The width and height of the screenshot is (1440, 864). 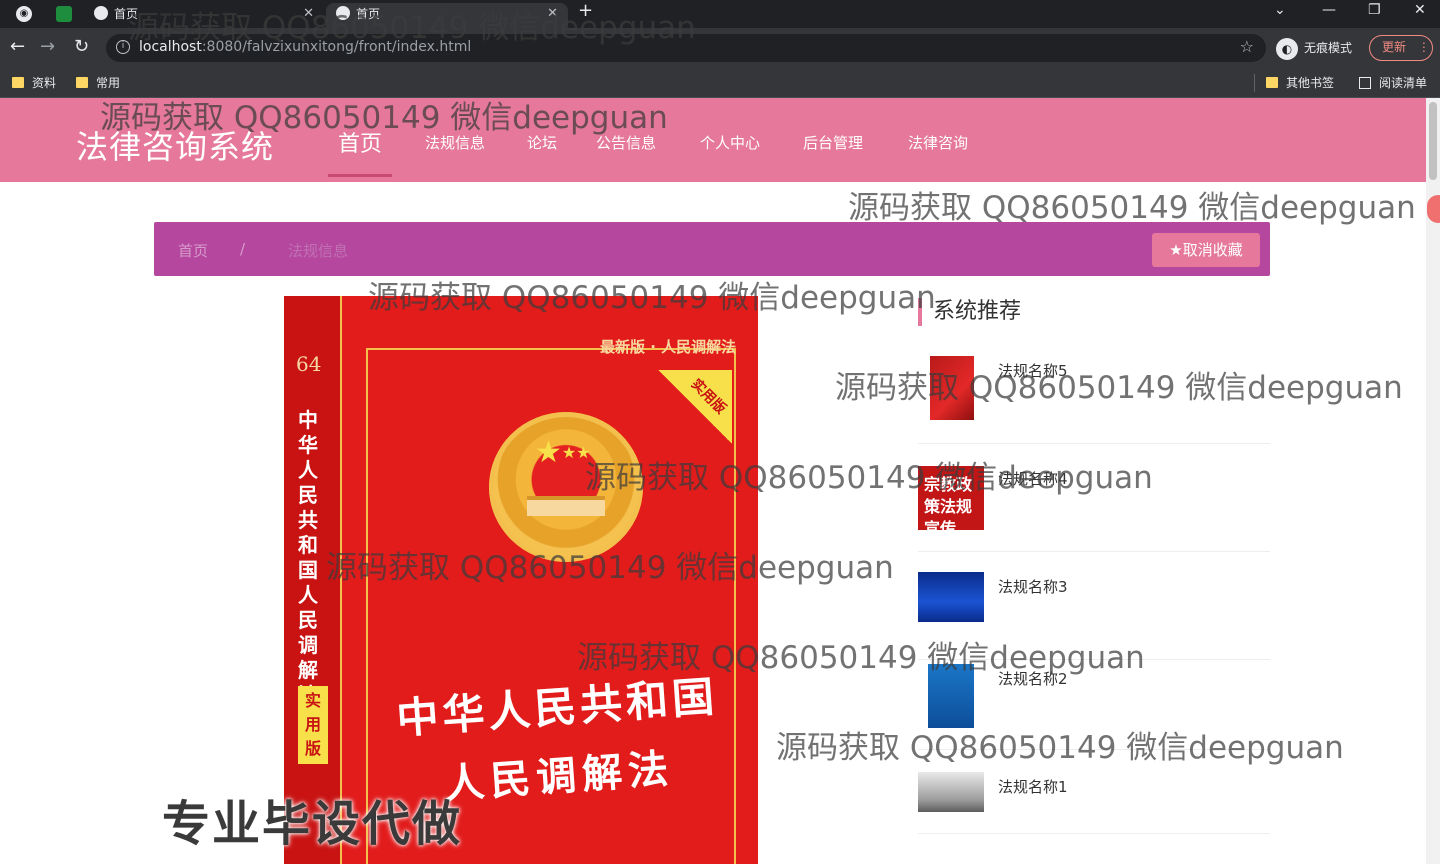 I want to click on floating-side-button, so click(x=1433, y=209).